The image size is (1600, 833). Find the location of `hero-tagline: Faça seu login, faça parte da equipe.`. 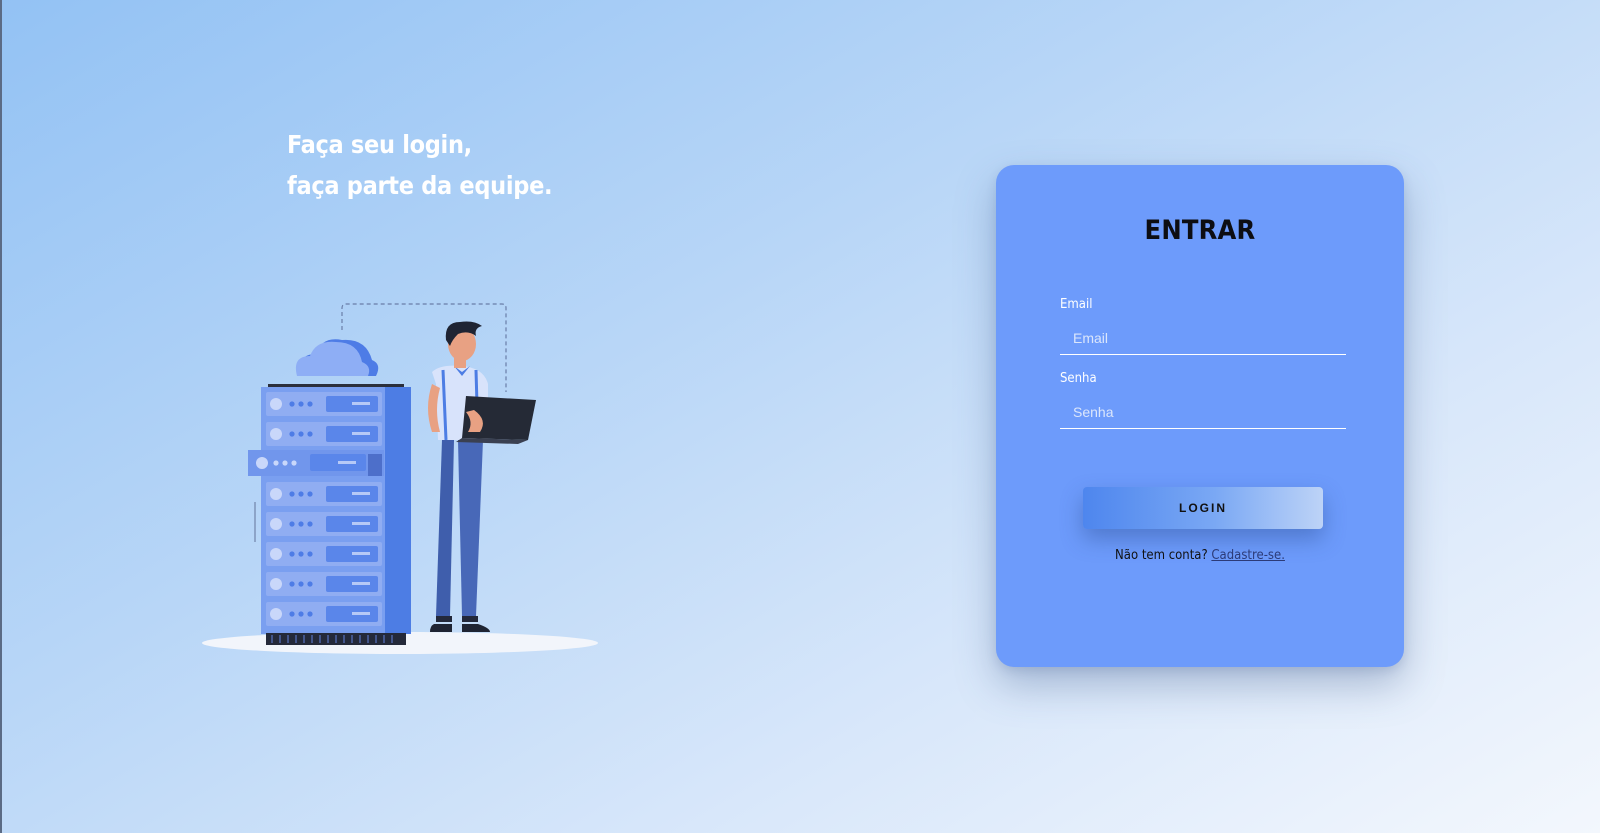

hero-tagline: Faça seu login, faça parte da equipe. is located at coordinates (420, 165).